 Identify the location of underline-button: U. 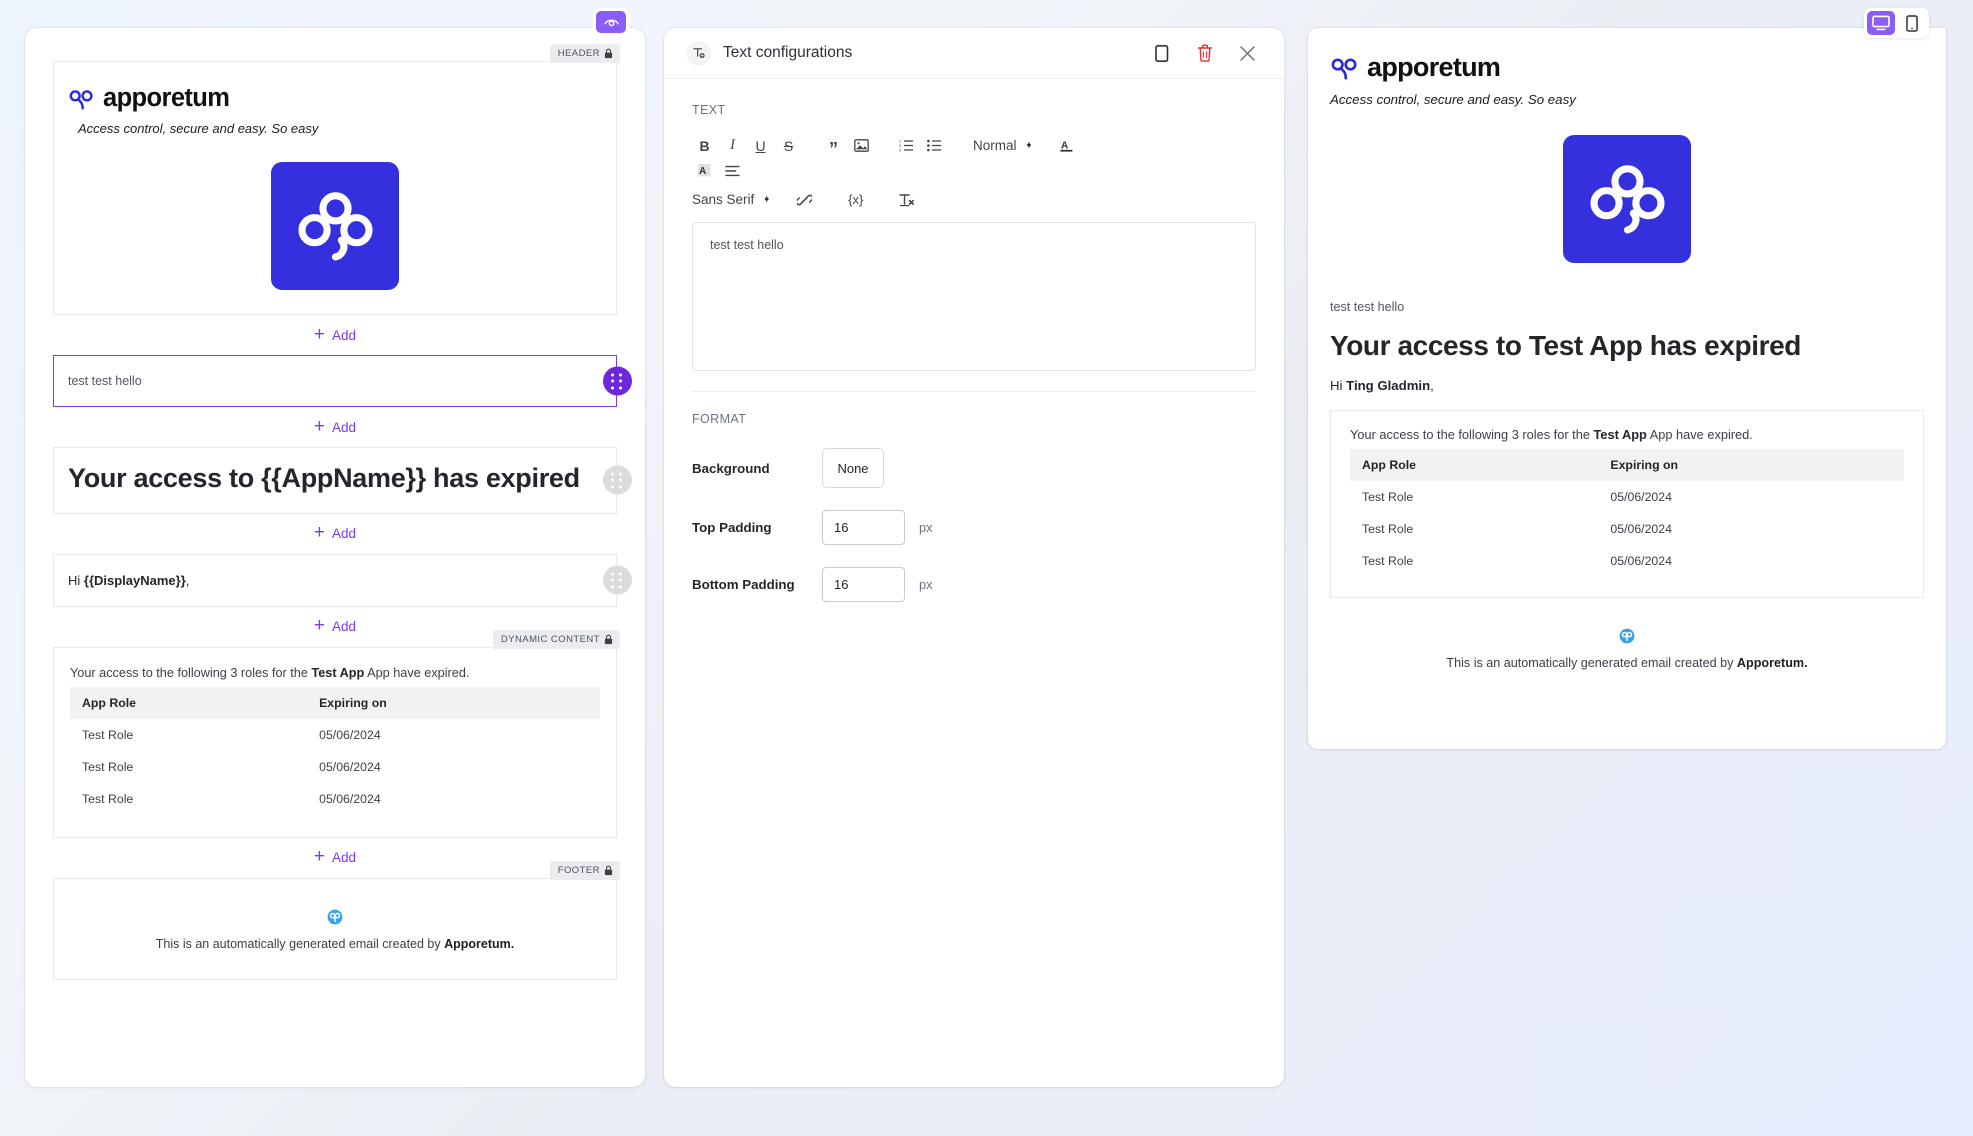
(760, 145).